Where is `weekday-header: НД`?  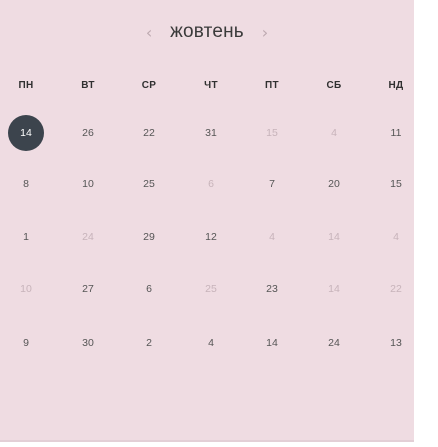
weekday-header: НД is located at coordinates (396, 85).